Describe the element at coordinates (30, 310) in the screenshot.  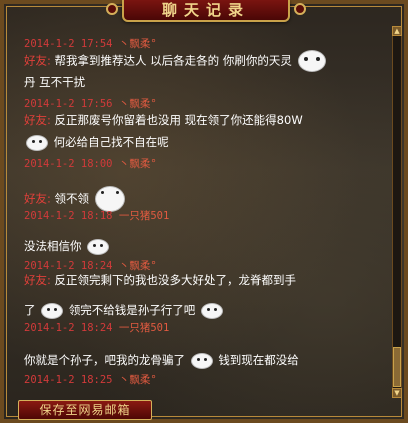
I see `message-body: 了` at that location.